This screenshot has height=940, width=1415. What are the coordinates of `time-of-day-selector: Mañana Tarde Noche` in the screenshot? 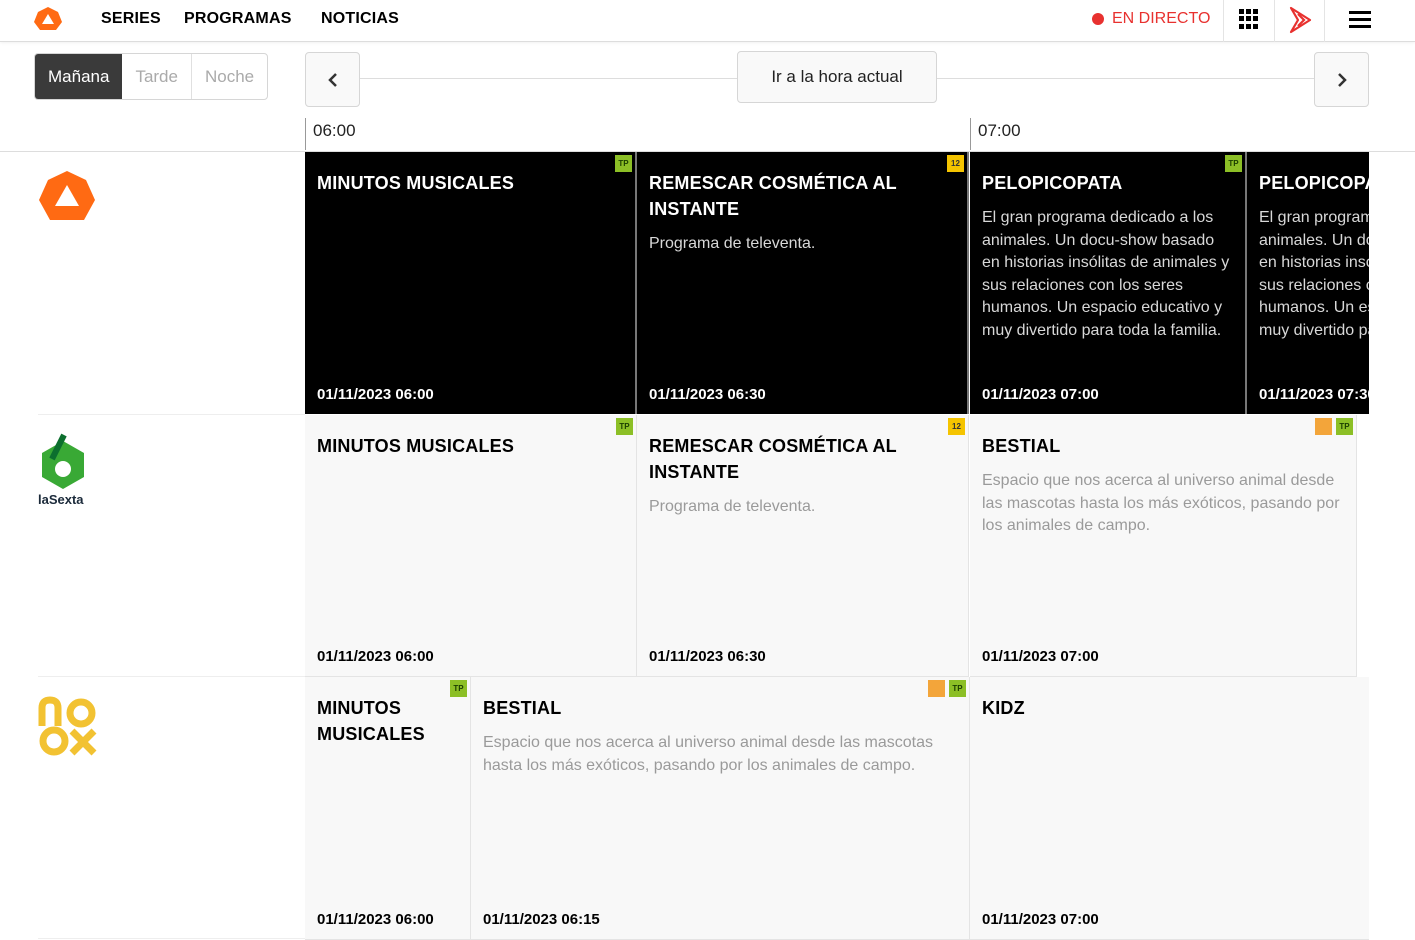 It's located at (151, 76).